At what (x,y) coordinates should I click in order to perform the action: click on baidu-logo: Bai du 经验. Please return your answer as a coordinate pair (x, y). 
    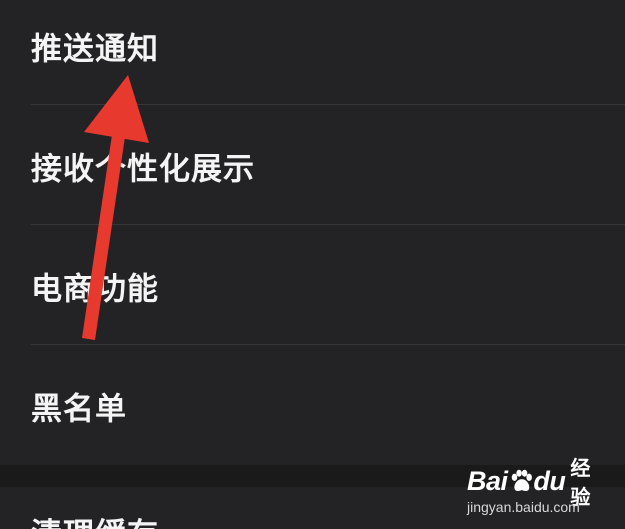
    Looking at the image, I should click on (537, 482).